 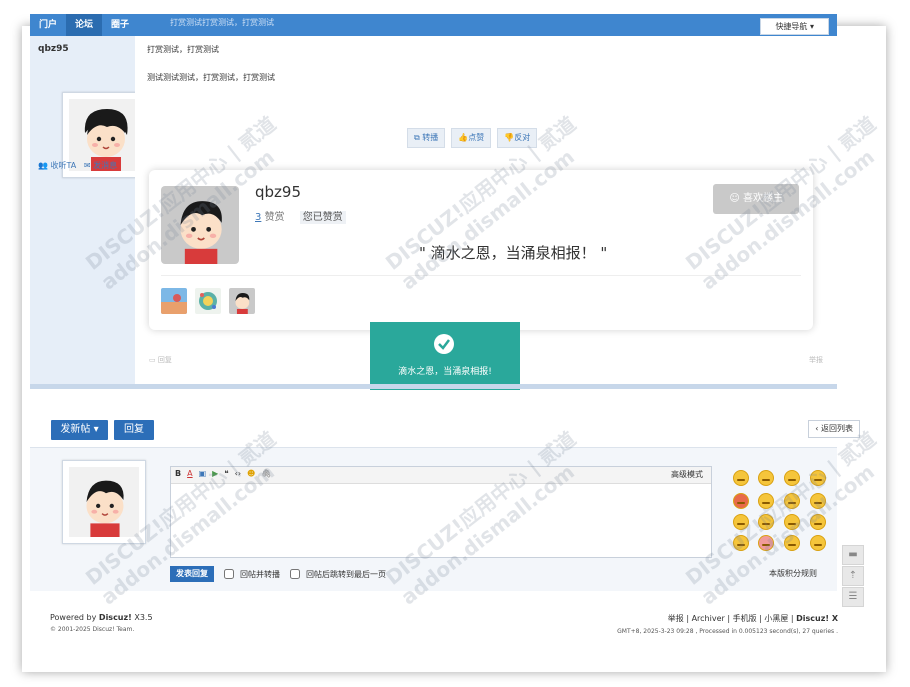 I want to click on repost-checkbox, so click(x=229, y=574).